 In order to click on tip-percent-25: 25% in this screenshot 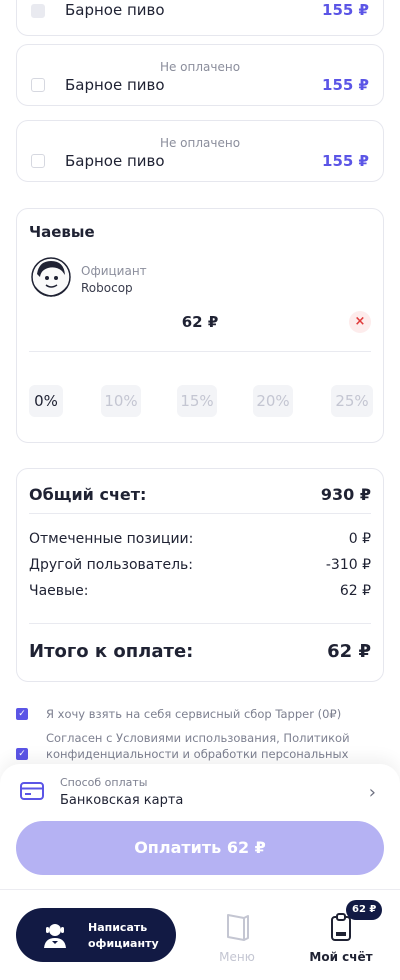, I will do `click(352, 401)`.